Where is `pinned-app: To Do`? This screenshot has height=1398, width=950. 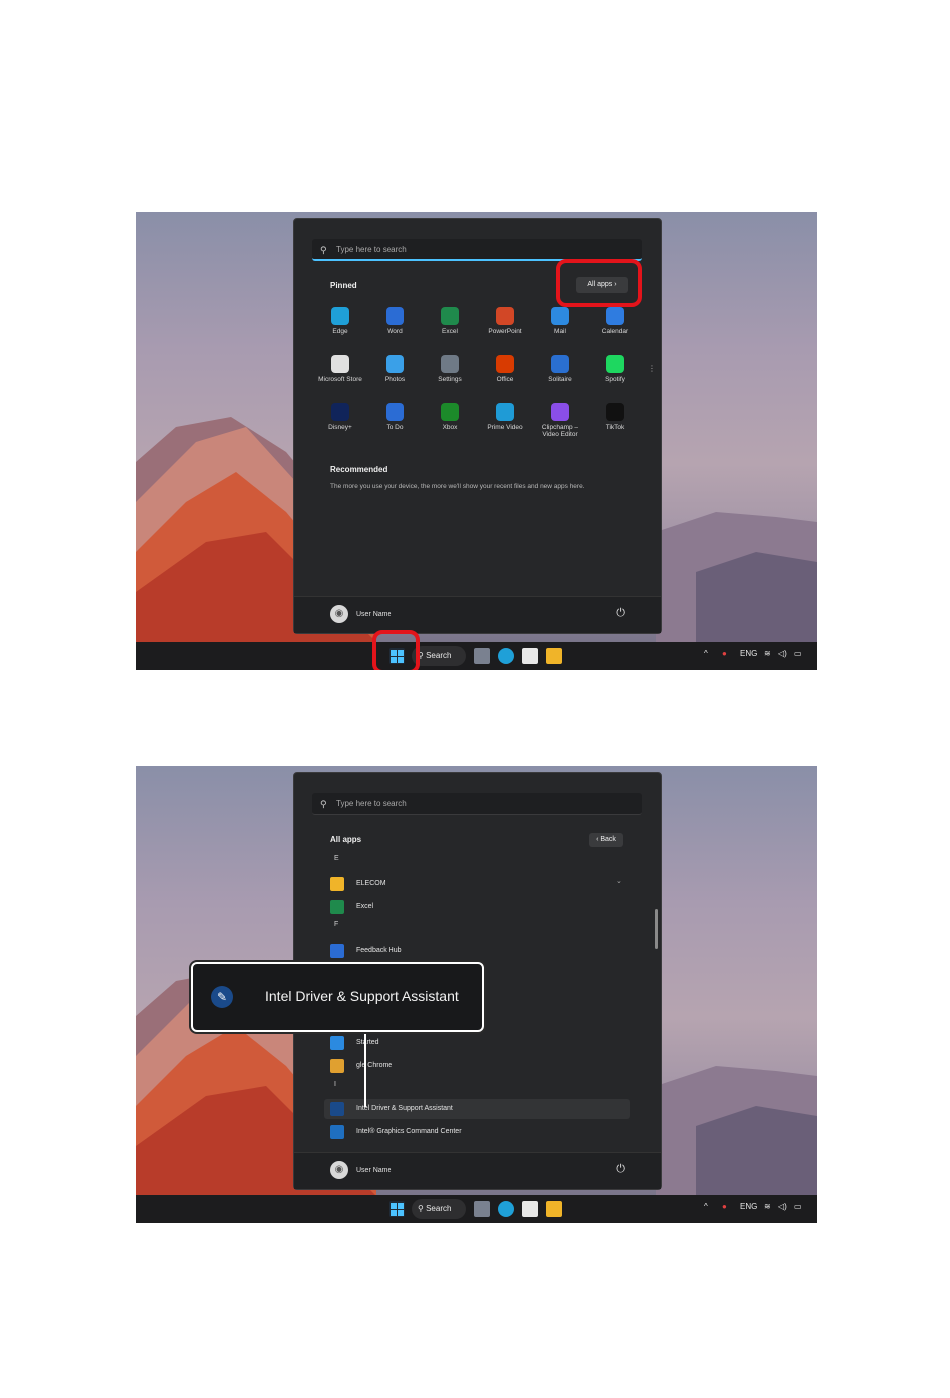
pinned-app: To Do is located at coordinates (395, 417).